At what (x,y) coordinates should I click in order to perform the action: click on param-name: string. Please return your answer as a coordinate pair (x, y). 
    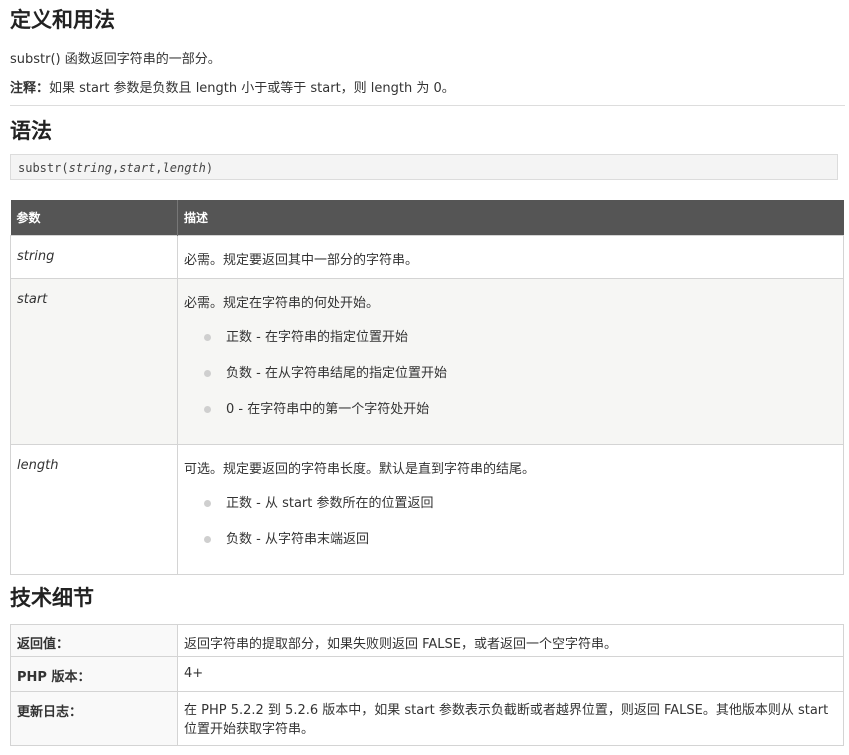
    Looking at the image, I should click on (94, 257).